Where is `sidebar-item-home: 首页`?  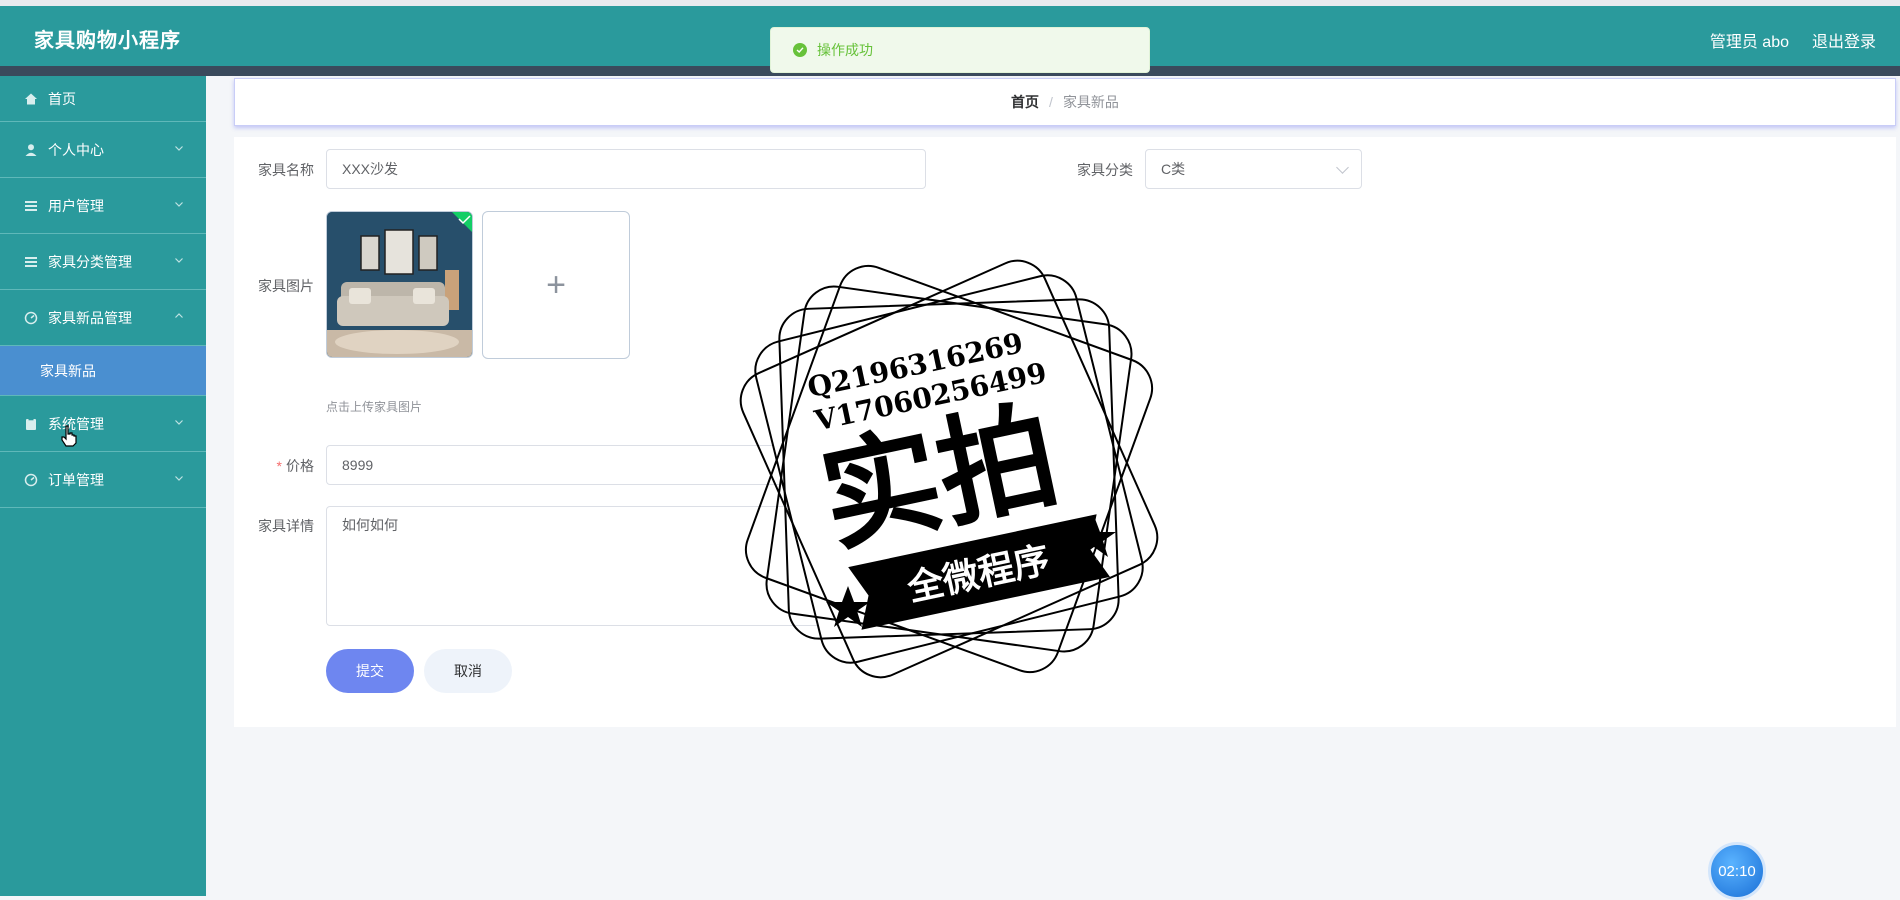
sidebar-item-home: 首页 is located at coordinates (103, 99).